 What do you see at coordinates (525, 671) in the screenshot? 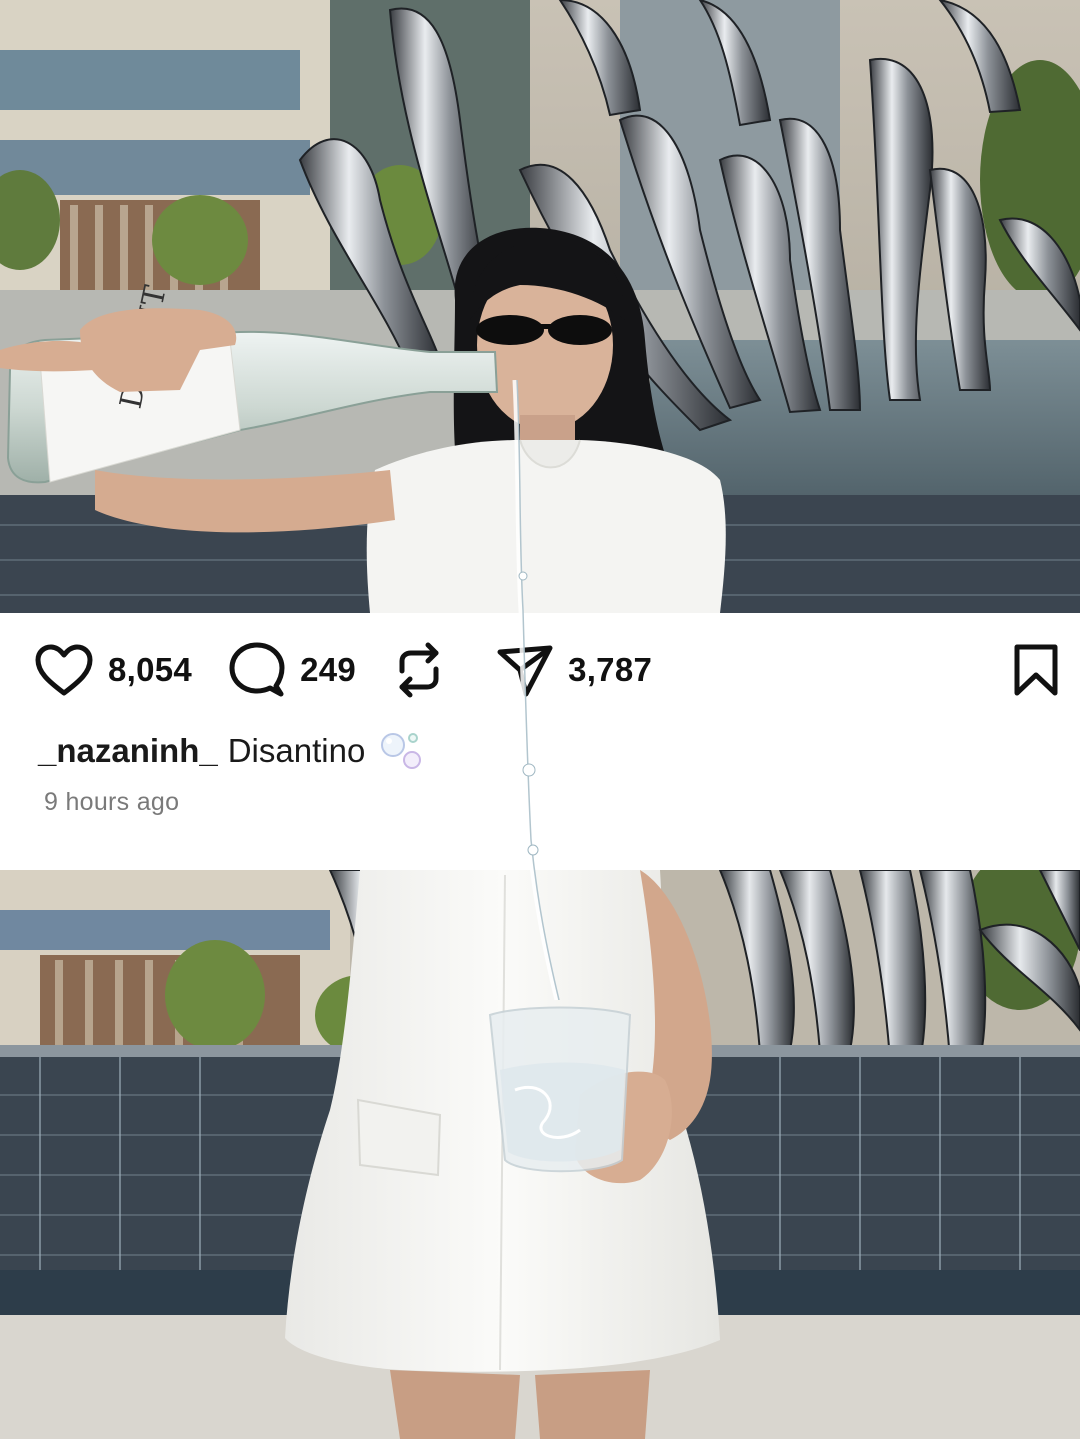
I see `paper-plane-icon` at bounding box center [525, 671].